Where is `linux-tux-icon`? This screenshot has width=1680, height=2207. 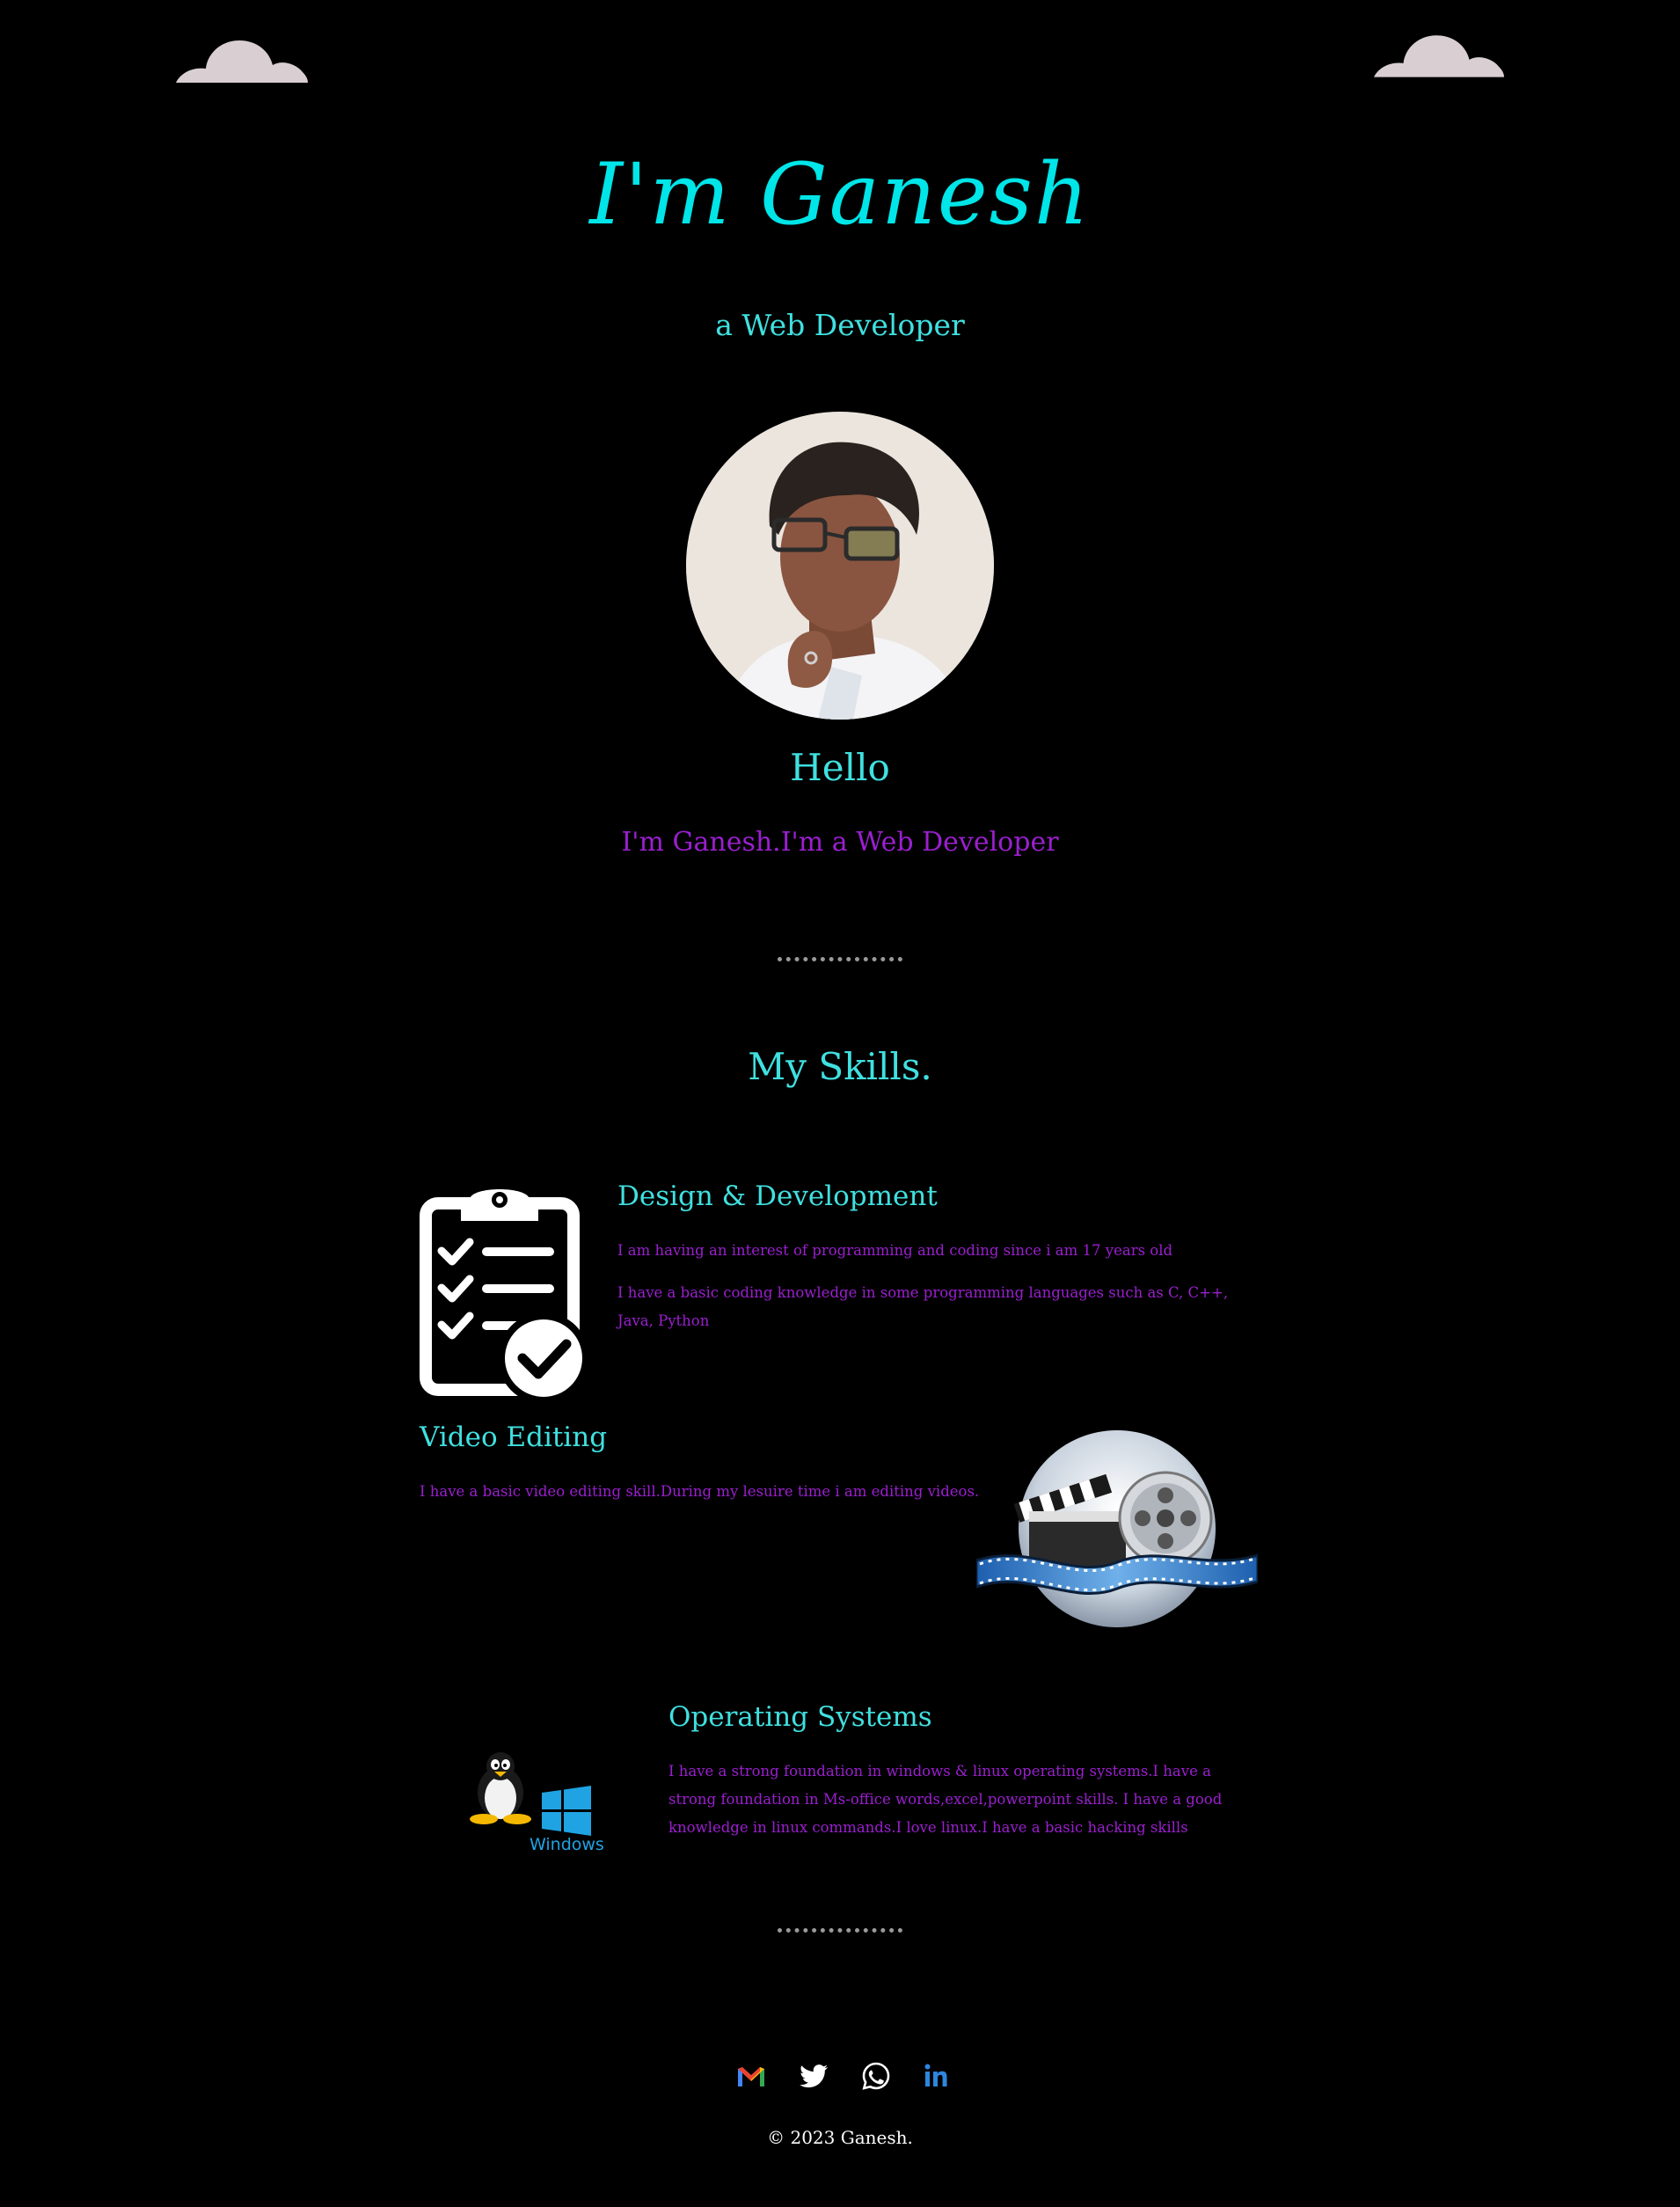
linux-tux-icon is located at coordinates (500, 1788).